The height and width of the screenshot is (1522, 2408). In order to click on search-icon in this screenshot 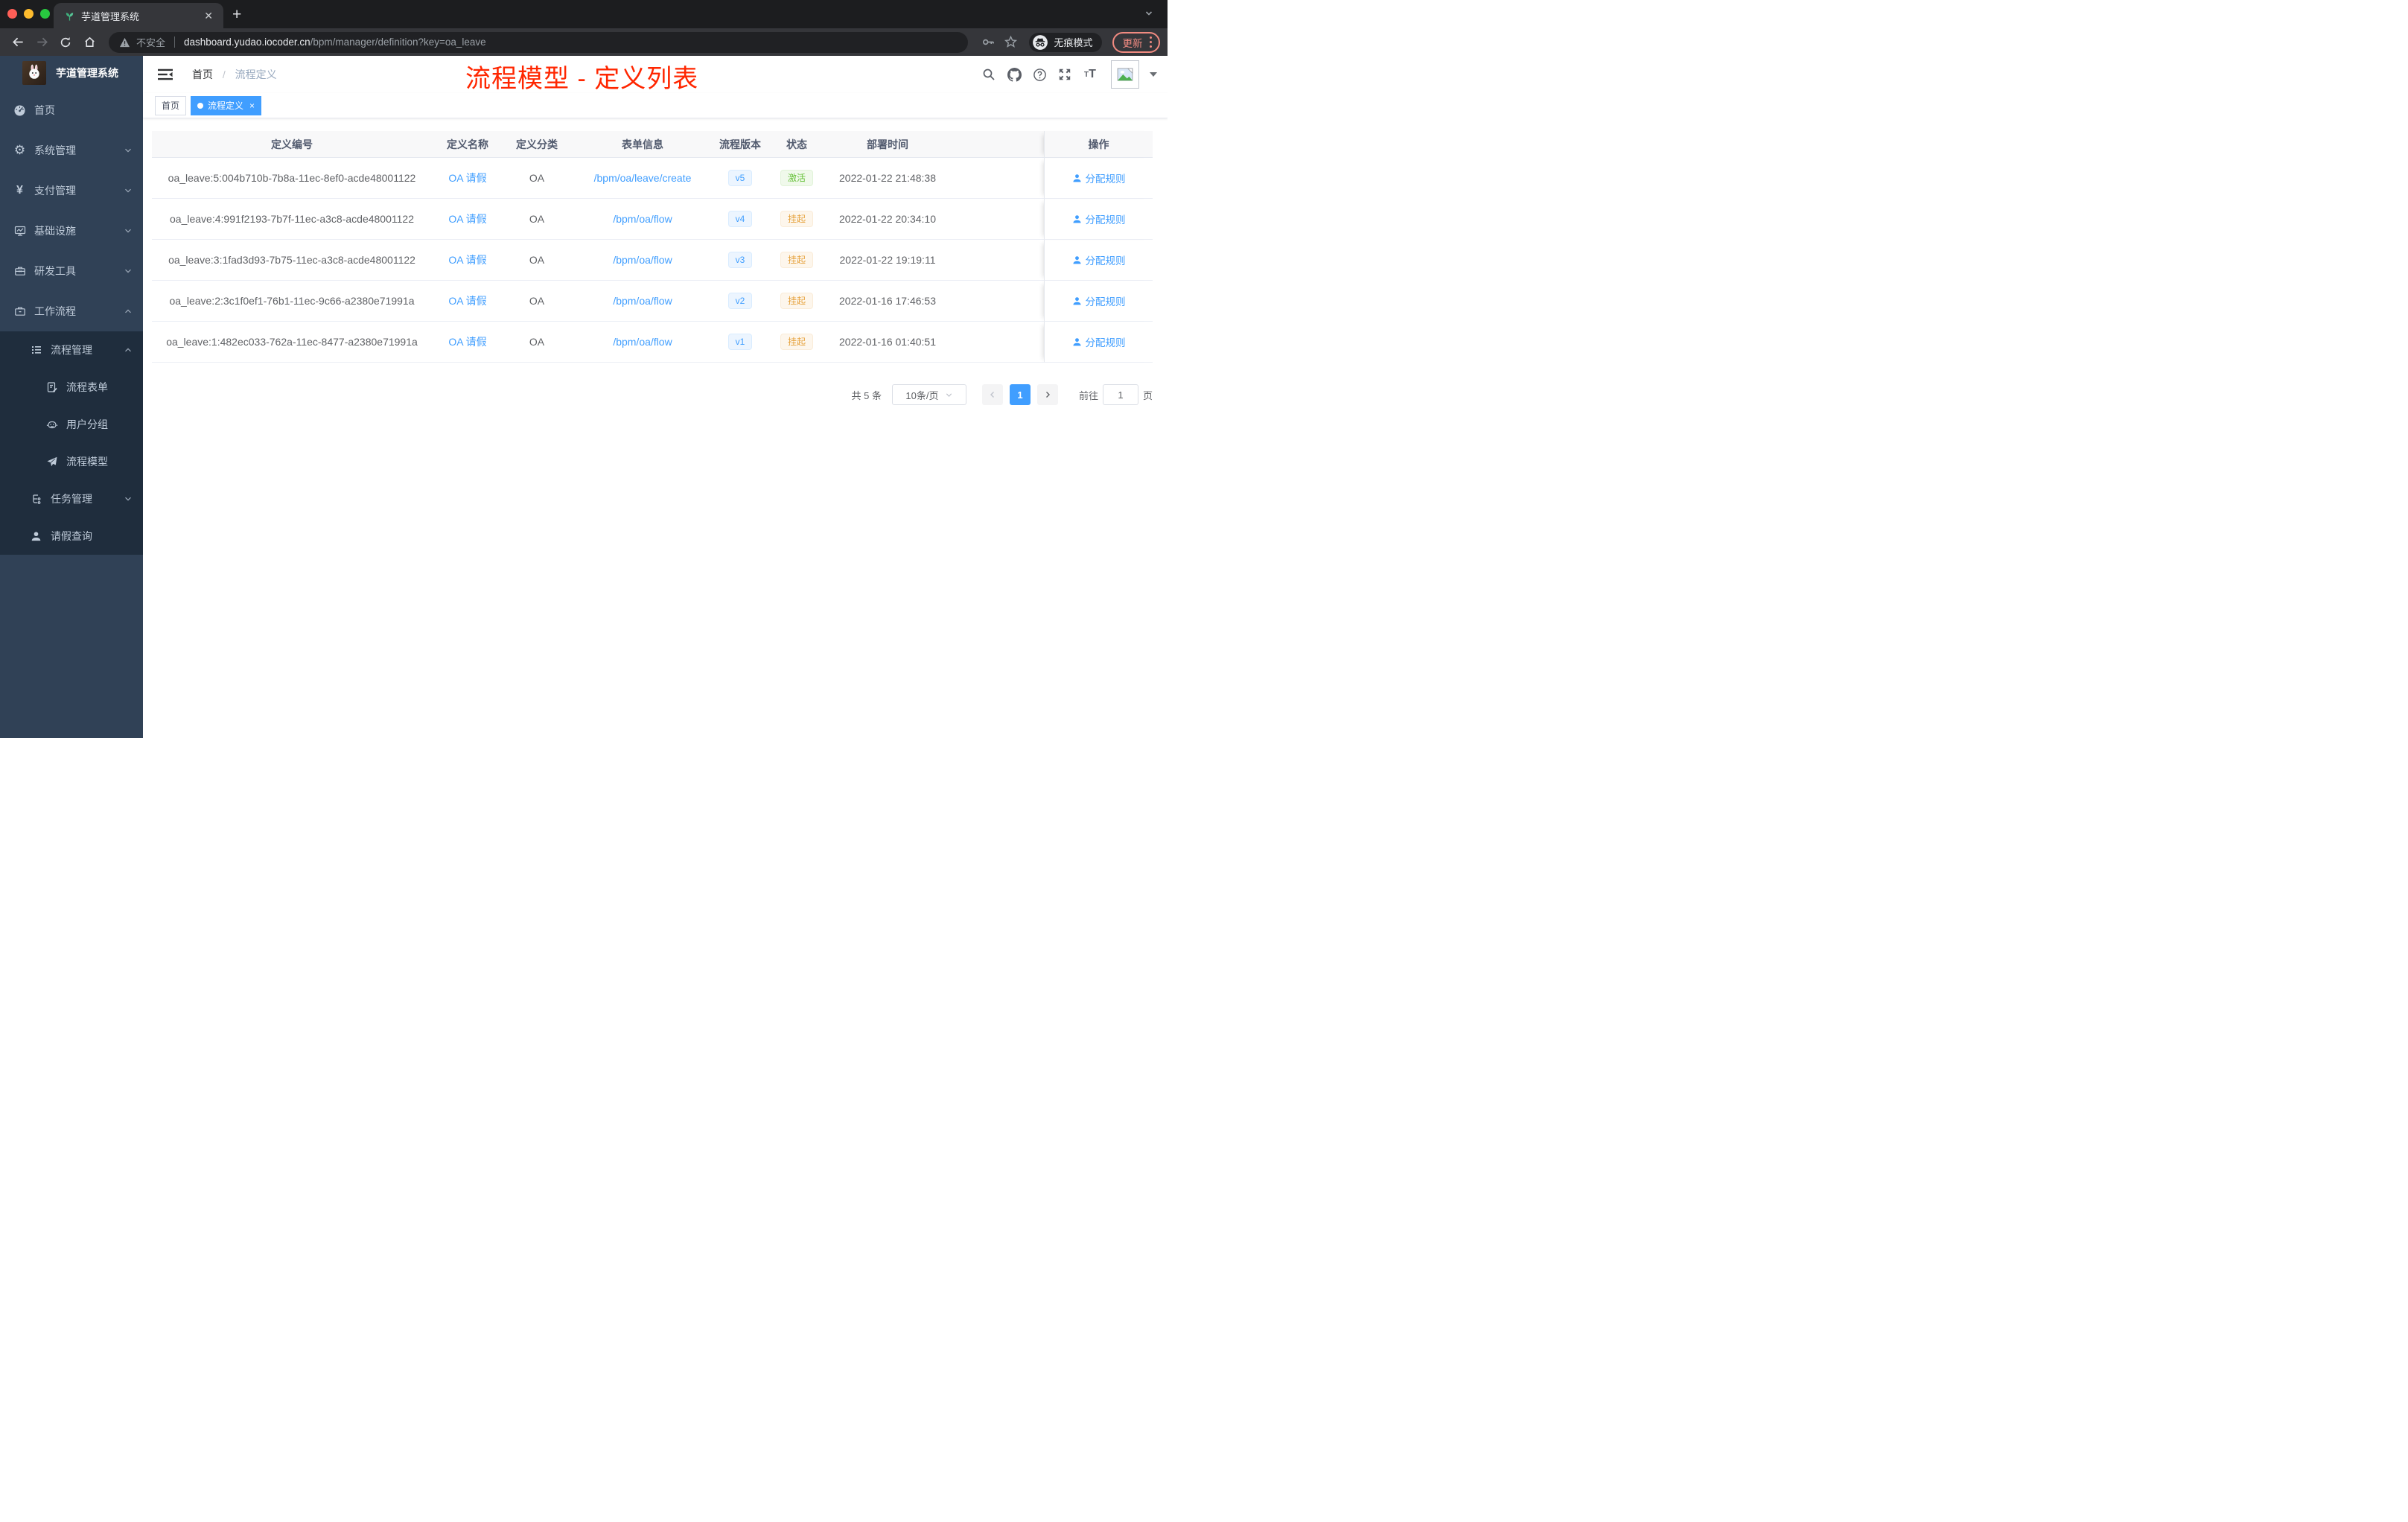, I will do `click(988, 74)`.